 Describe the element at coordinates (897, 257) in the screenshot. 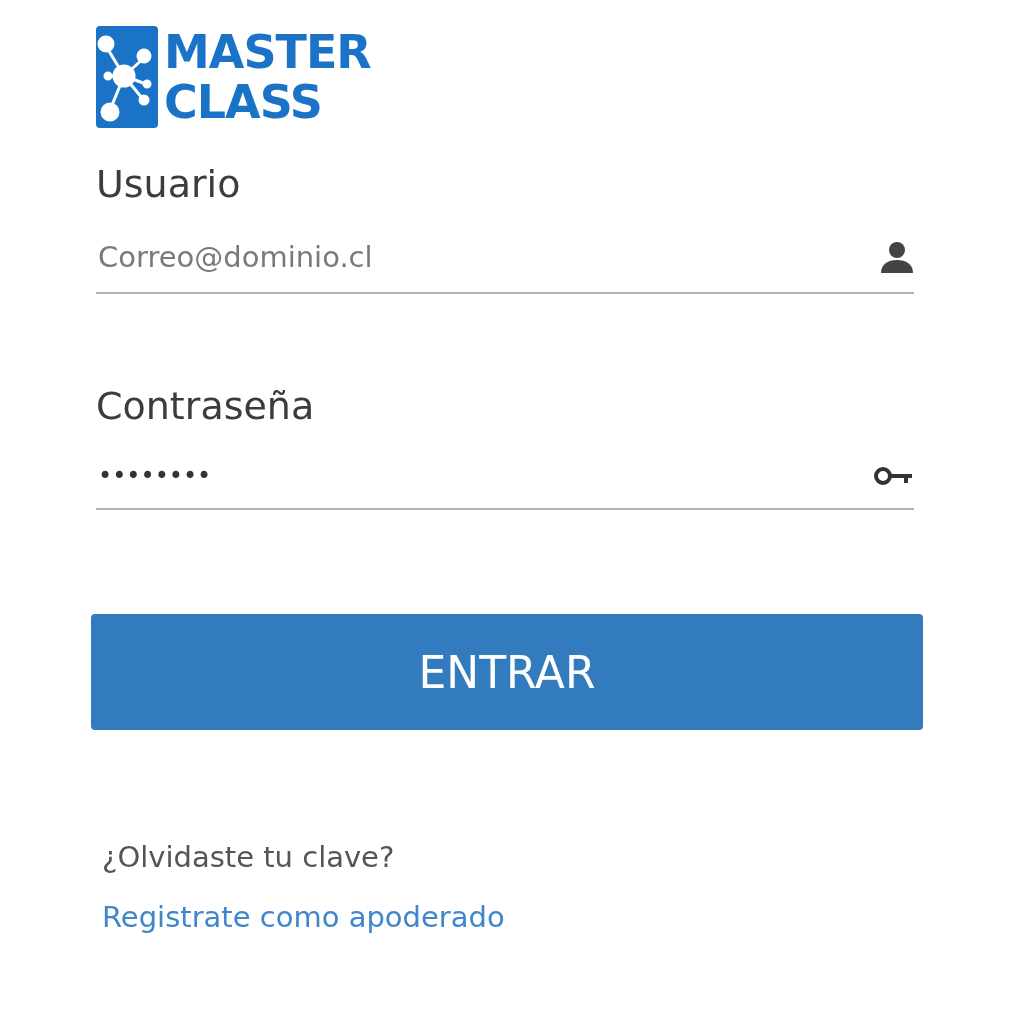

I see `user-icon` at that location.